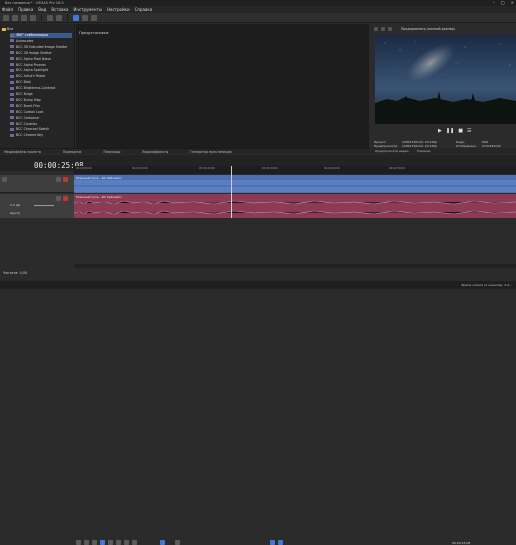 Image resolution: width=516 pixels, height=545 pixels. I want to click on record-icon, so click(78, 542).